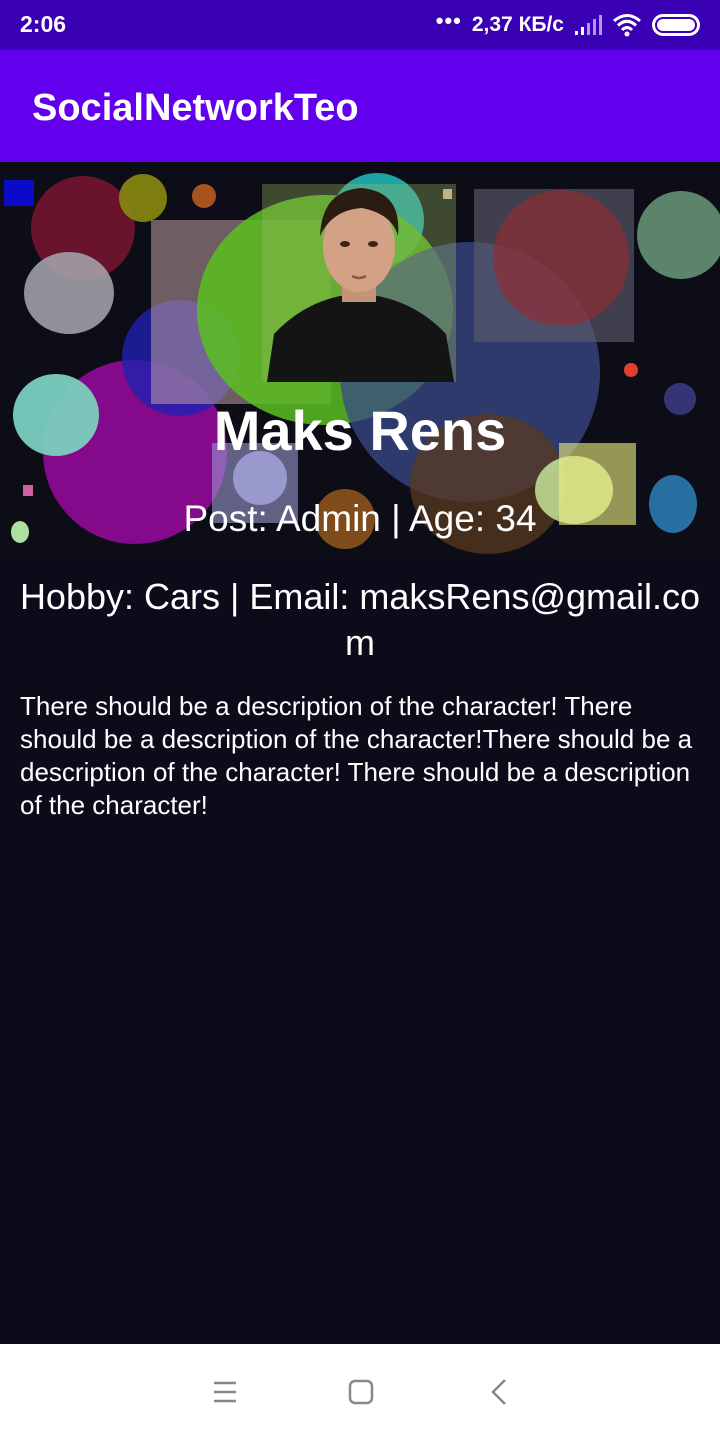 The width and height of the screenshot is (720, 1440). I want to click on battery-icon, so click(676, 25).